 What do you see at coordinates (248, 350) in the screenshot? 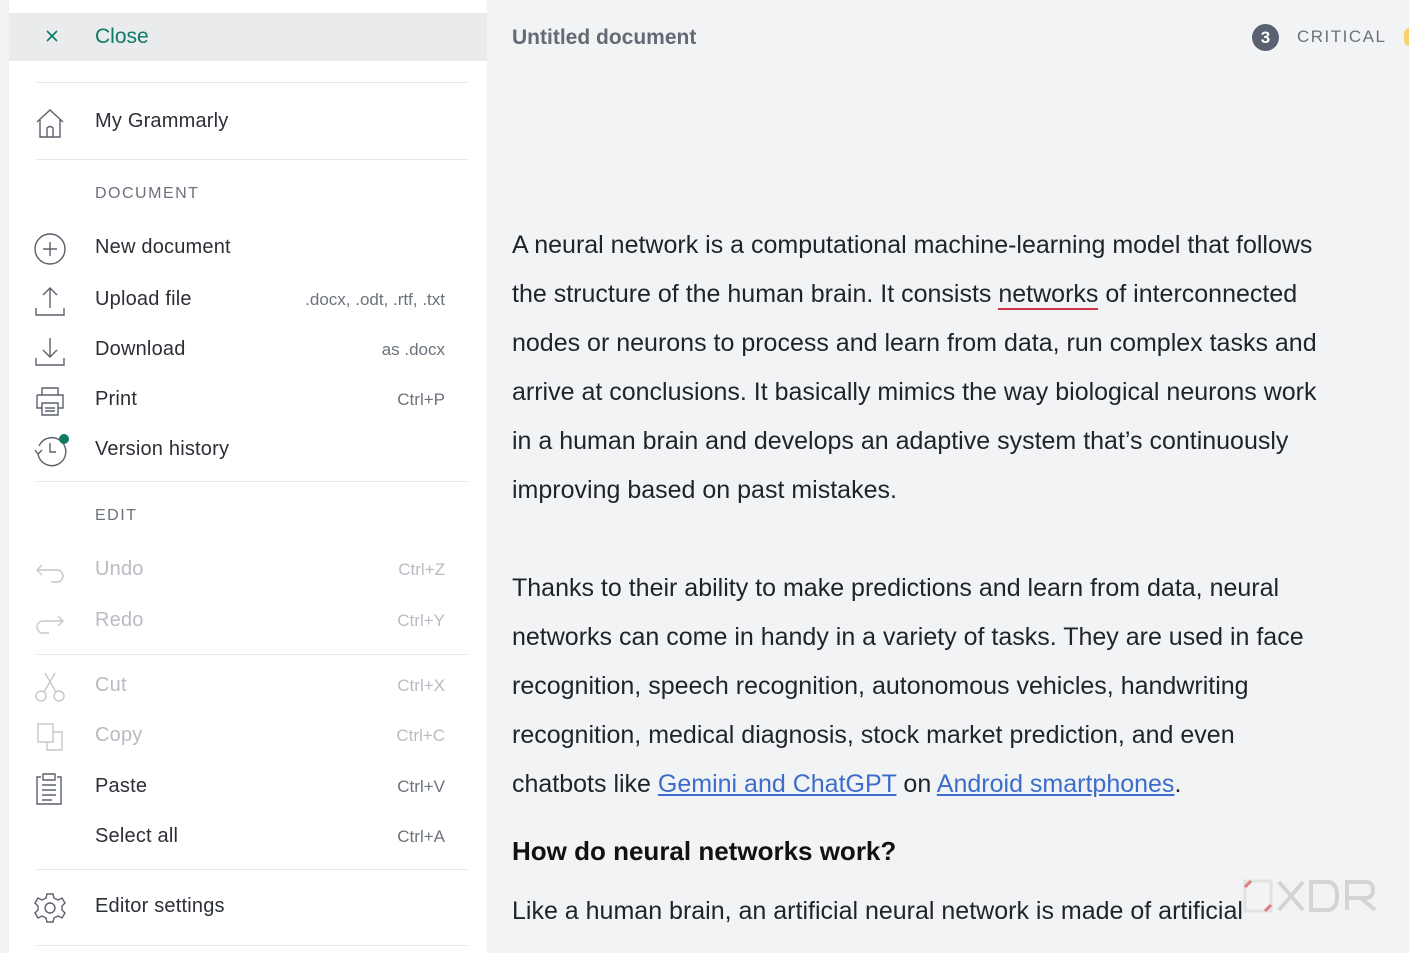
I see `download-item: Download as .docx` at bounding box center [248, 350].